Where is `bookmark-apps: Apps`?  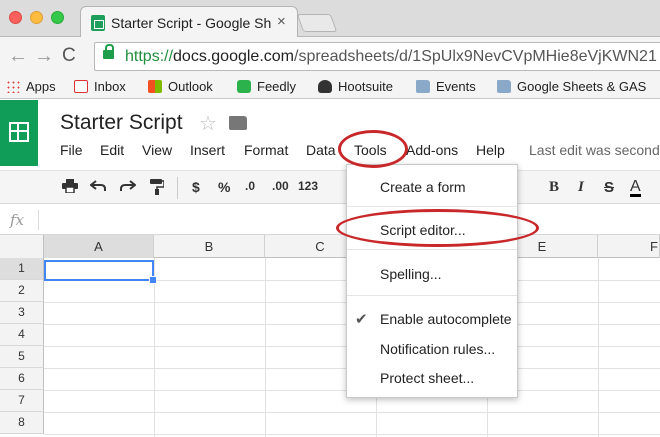
bookmark-apps: Apps is located at coordinates (31, 86).